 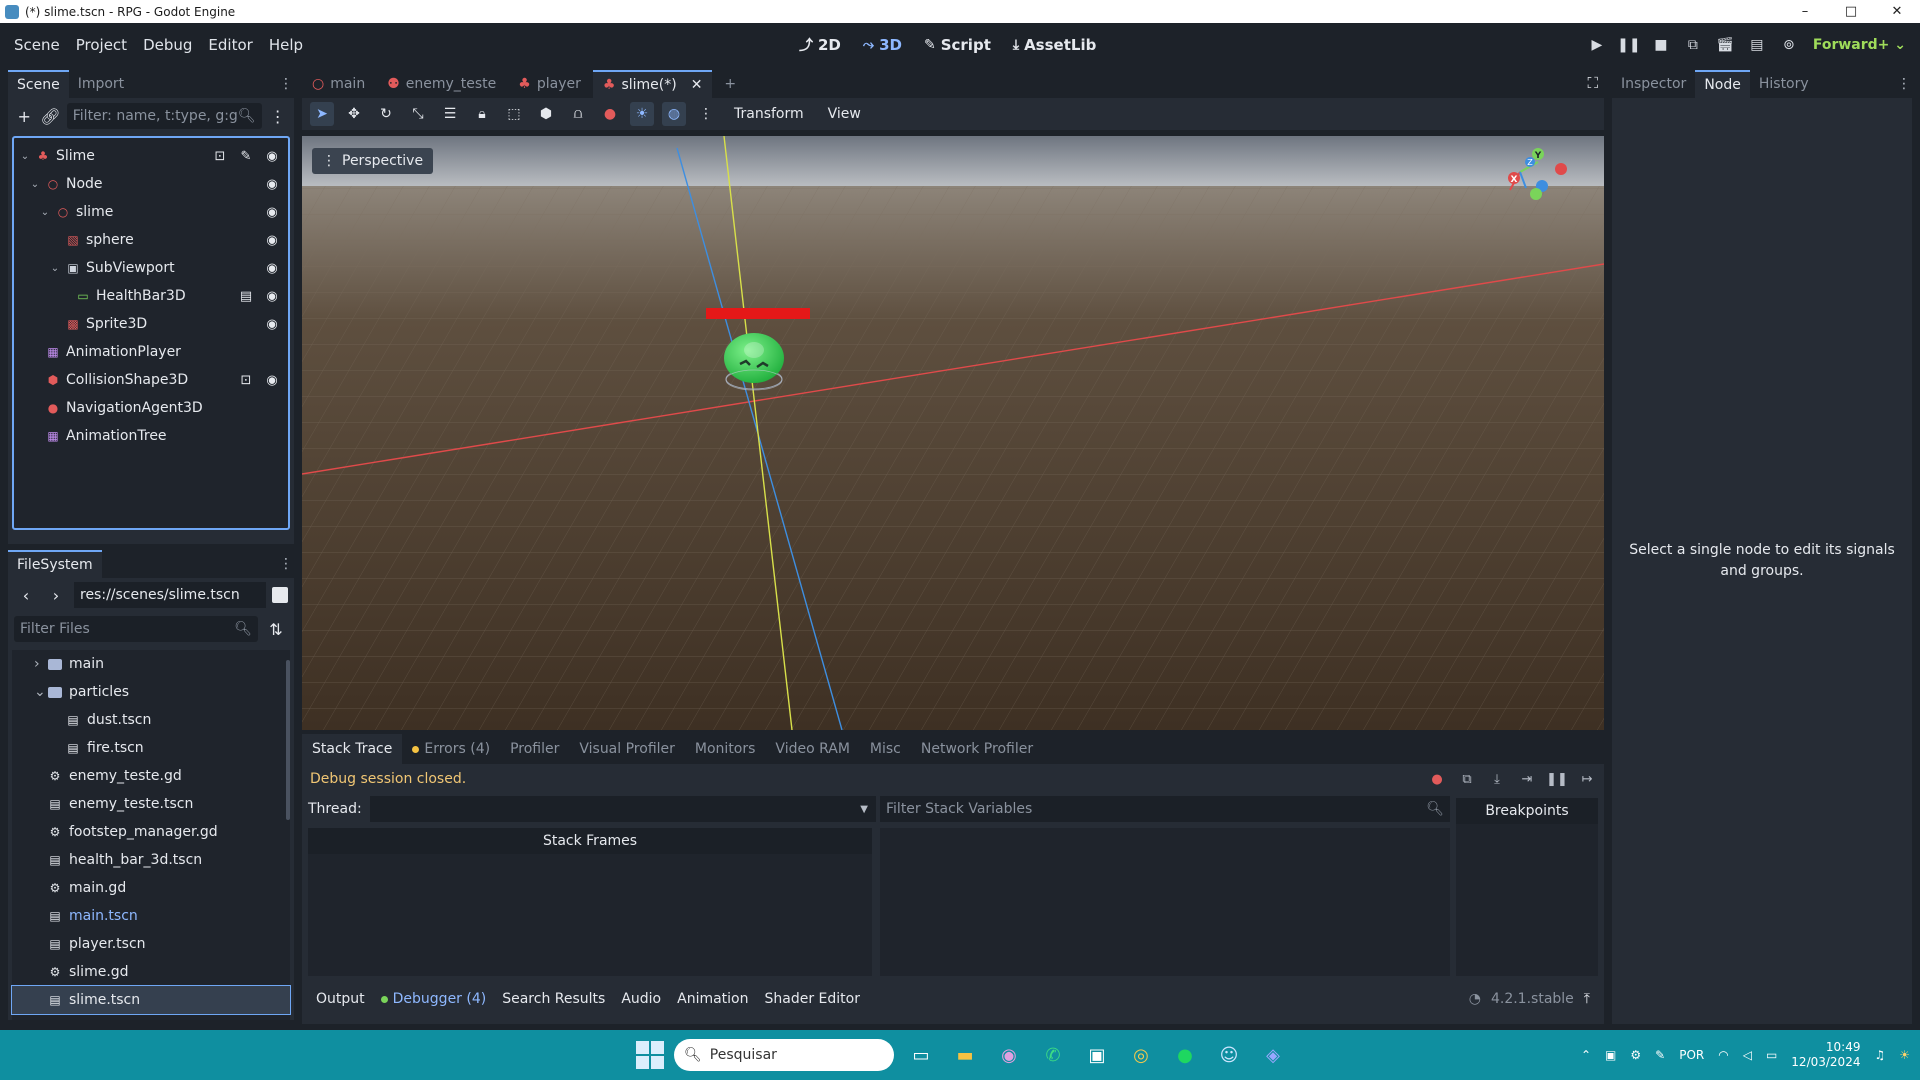 What do you see at coordinates (1053, 1055) in the screenshot?
I see `whatsapp-icon: ✆` at bounding box center [1053, 1055].